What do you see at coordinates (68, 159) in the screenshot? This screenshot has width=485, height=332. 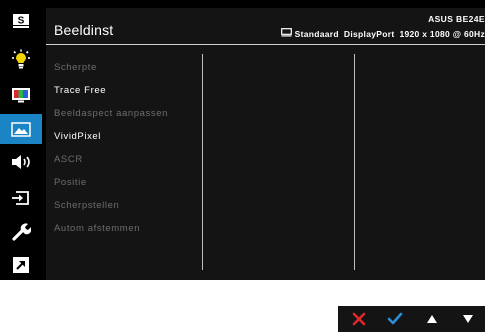 I see `menu-item-ascr: ASCR` at bounding box center [68, 159].